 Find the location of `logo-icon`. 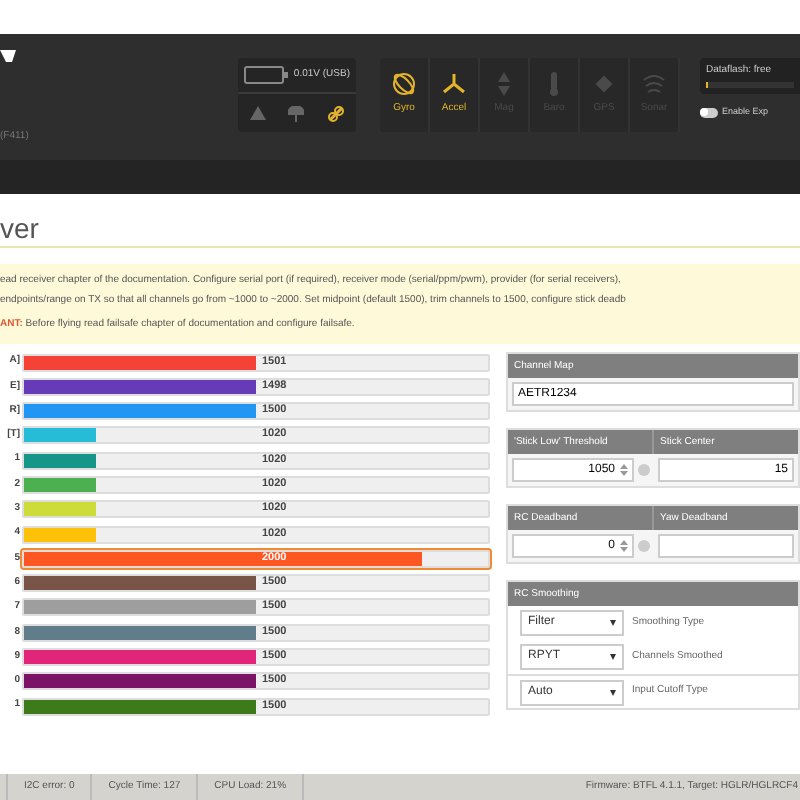

logo-icon is located at coordinates (8, 56).